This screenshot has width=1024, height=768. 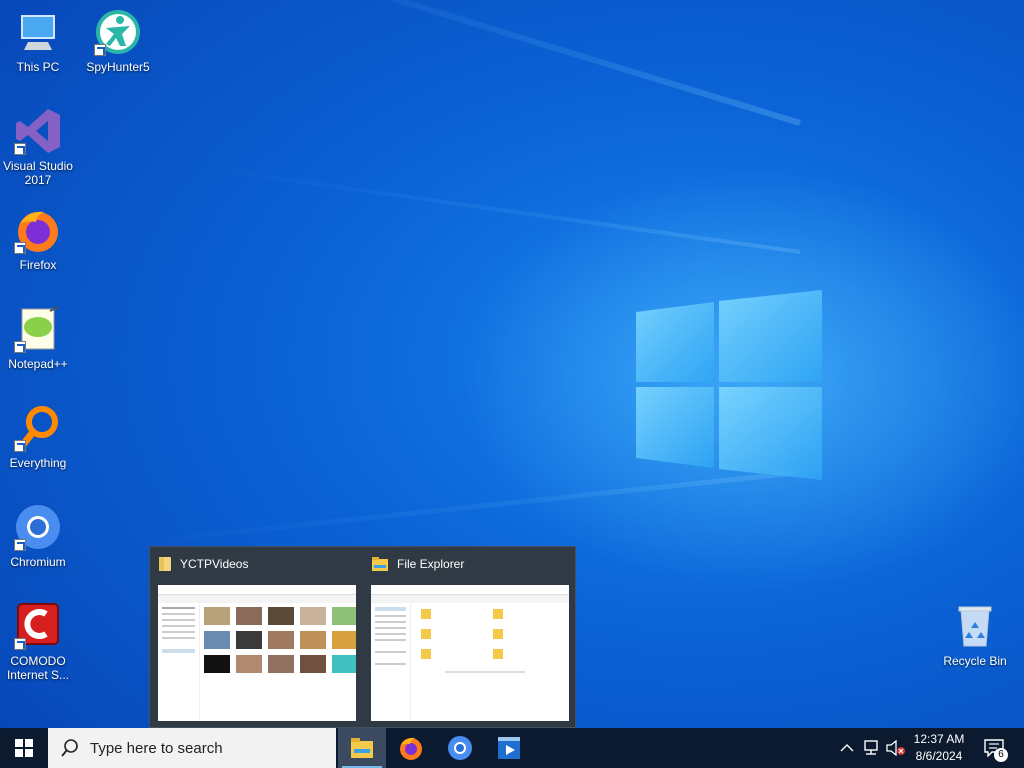 What do you see at coordinates (38, 67) in the screenshot?
I see `icon-label: This PC` at bounding box center [38, 67].